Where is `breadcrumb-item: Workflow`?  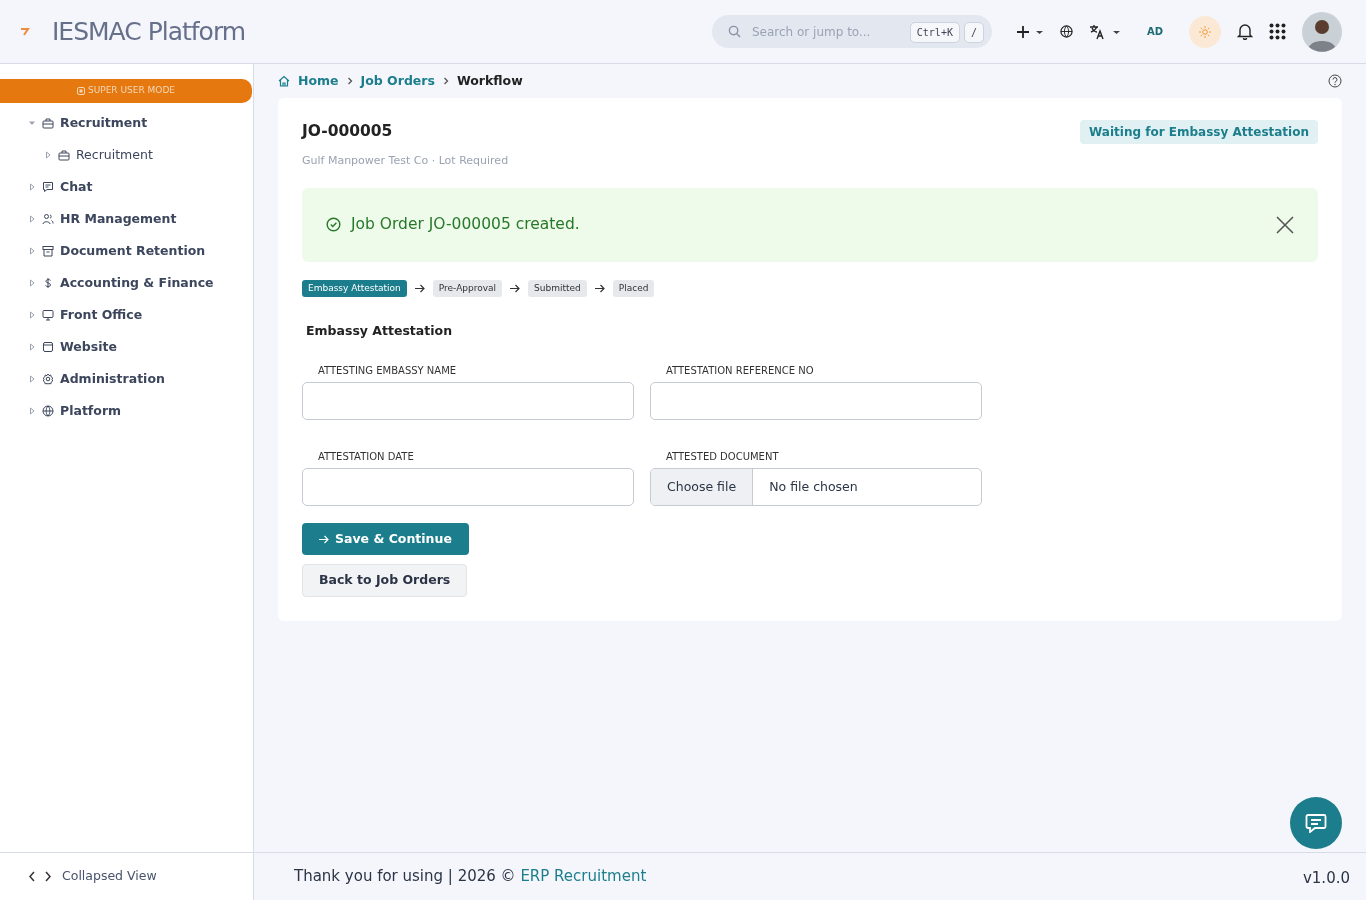 breadcrumb-item: Workflow is located at coordinates (489, 80).